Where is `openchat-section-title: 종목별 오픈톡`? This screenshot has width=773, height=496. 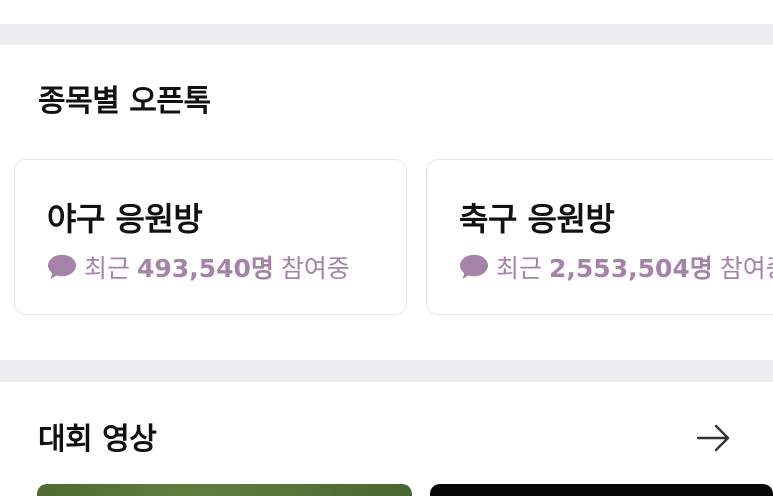 openchat-section-title: 종목별 오픈톡 is located at coordinates (124, 101).